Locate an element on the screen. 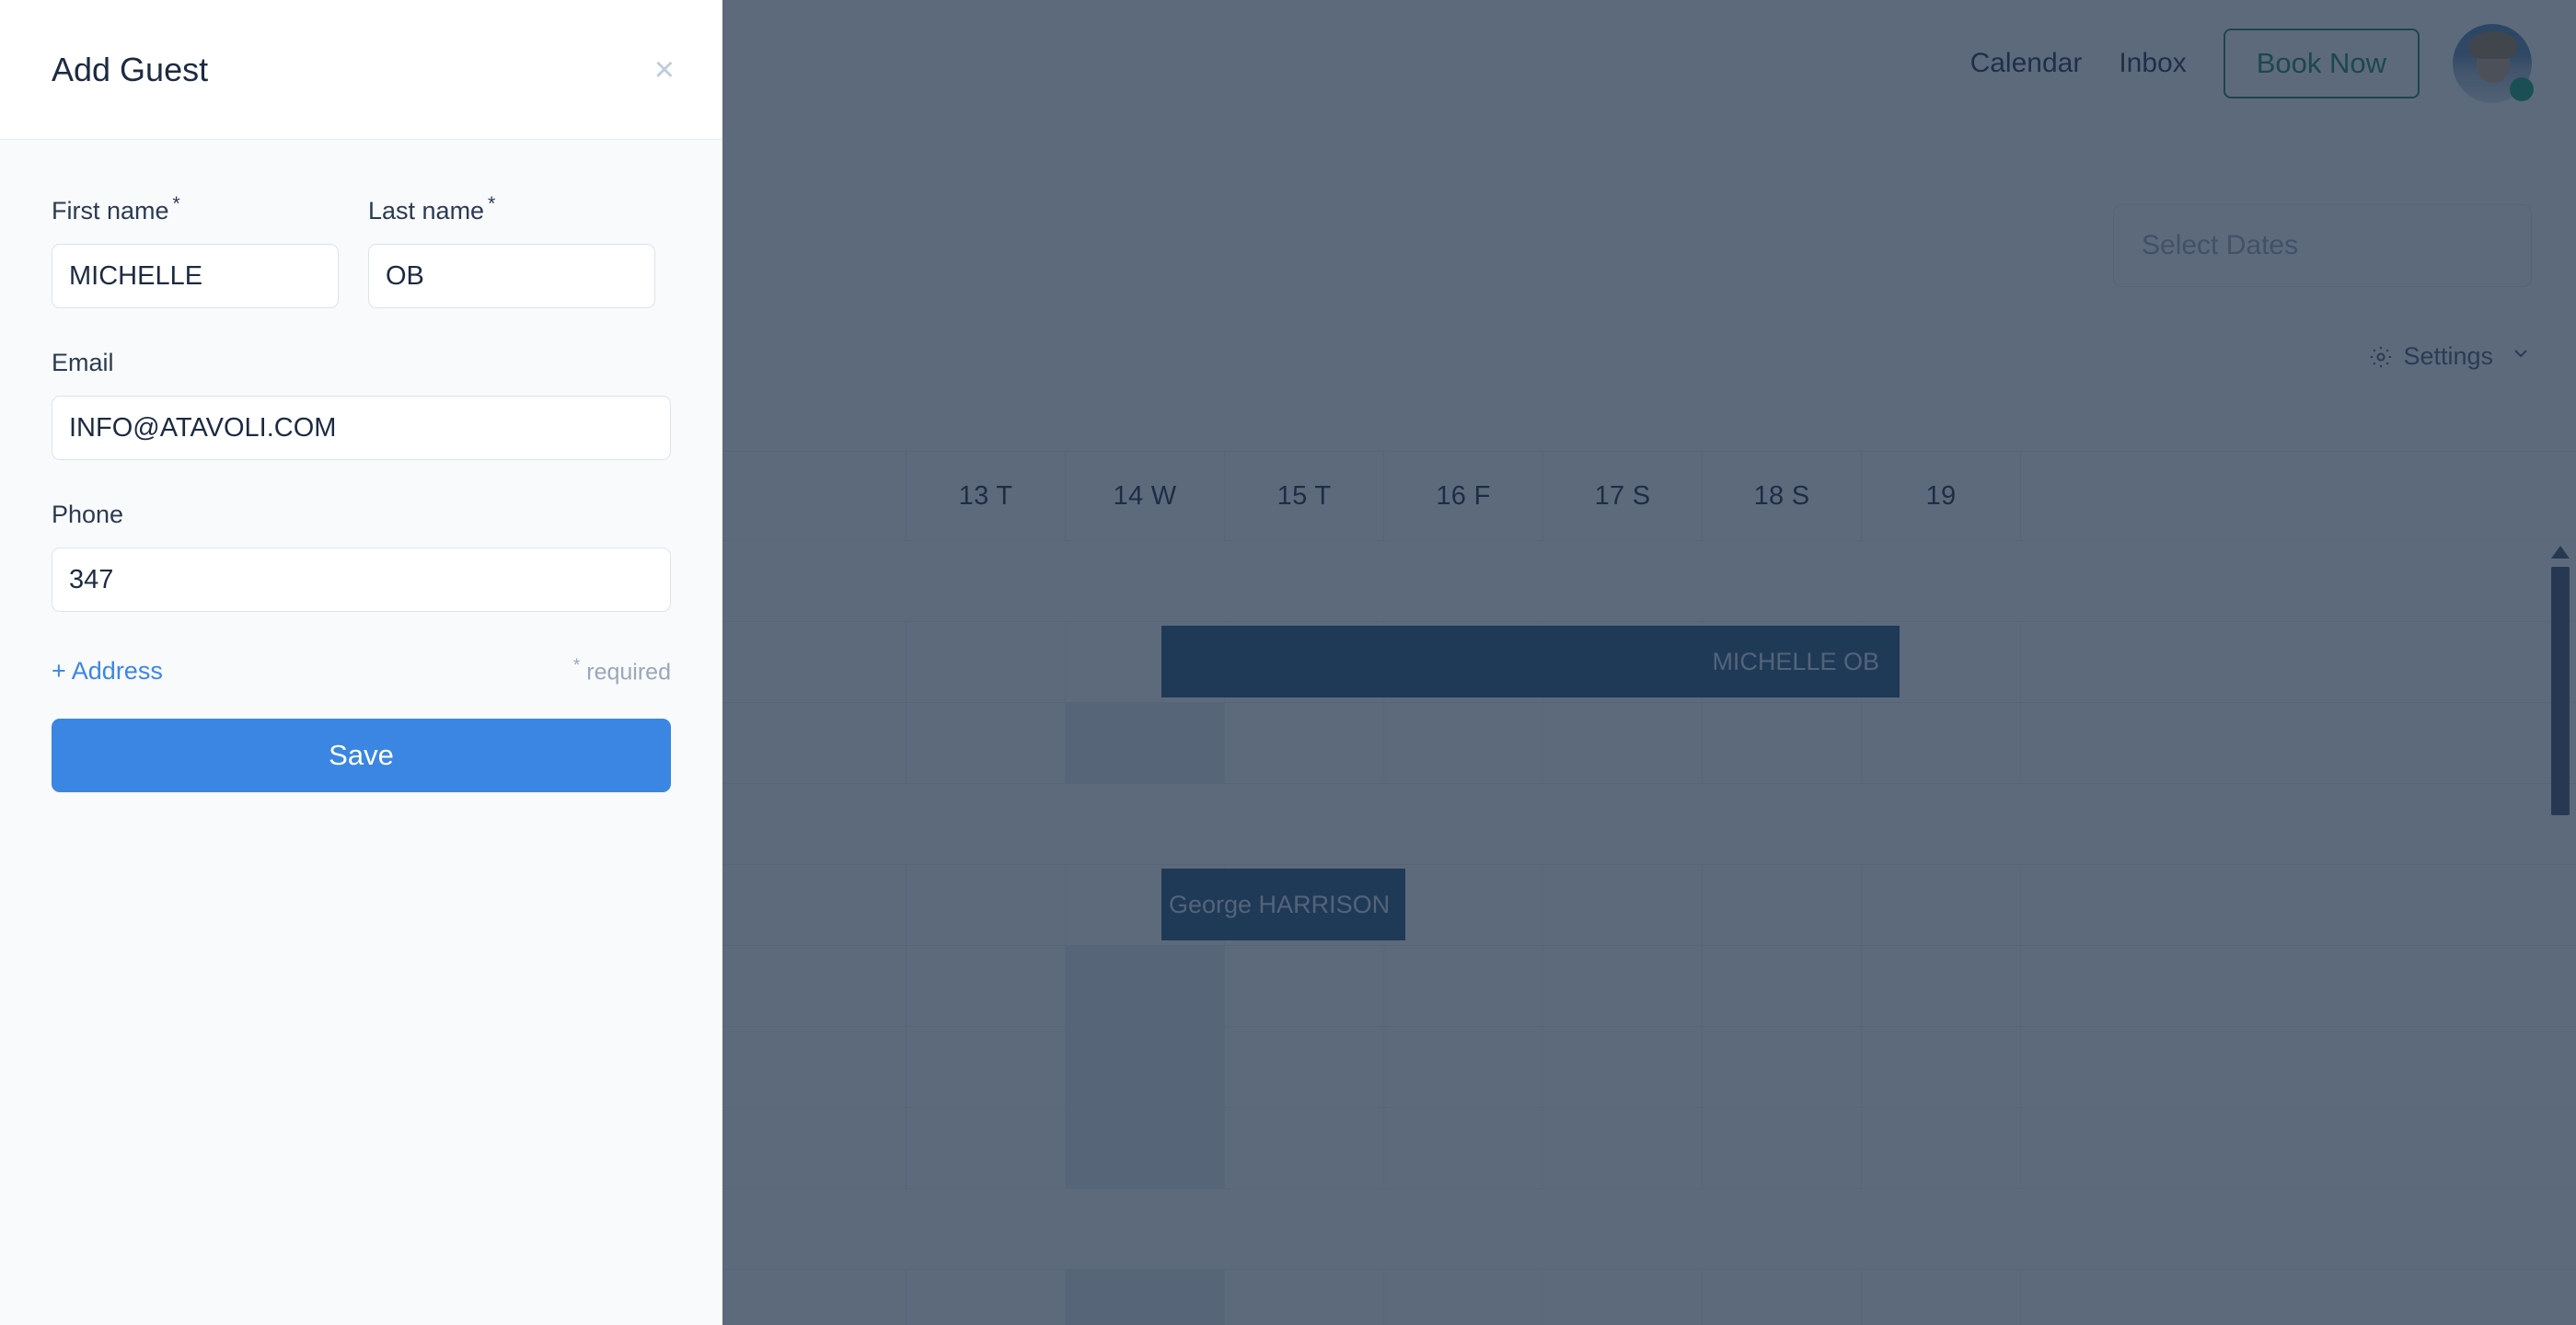 The width and height of the screenshot is (2576, 1325). last-name-input is located at coordinates (512, 276).